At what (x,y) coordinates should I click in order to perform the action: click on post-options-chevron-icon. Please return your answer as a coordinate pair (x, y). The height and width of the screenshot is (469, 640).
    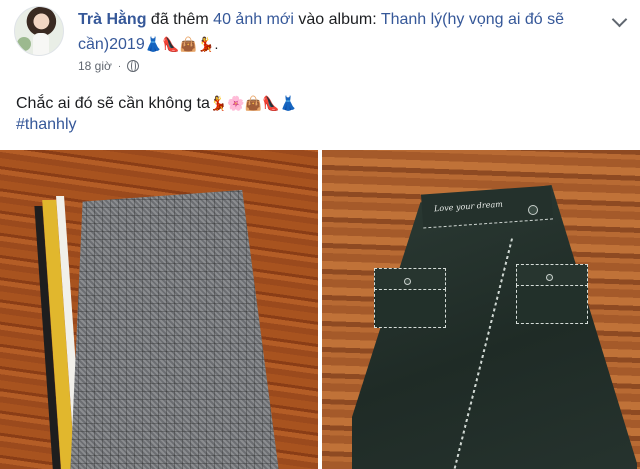
    Looking at the image, I should click on (620, 22).